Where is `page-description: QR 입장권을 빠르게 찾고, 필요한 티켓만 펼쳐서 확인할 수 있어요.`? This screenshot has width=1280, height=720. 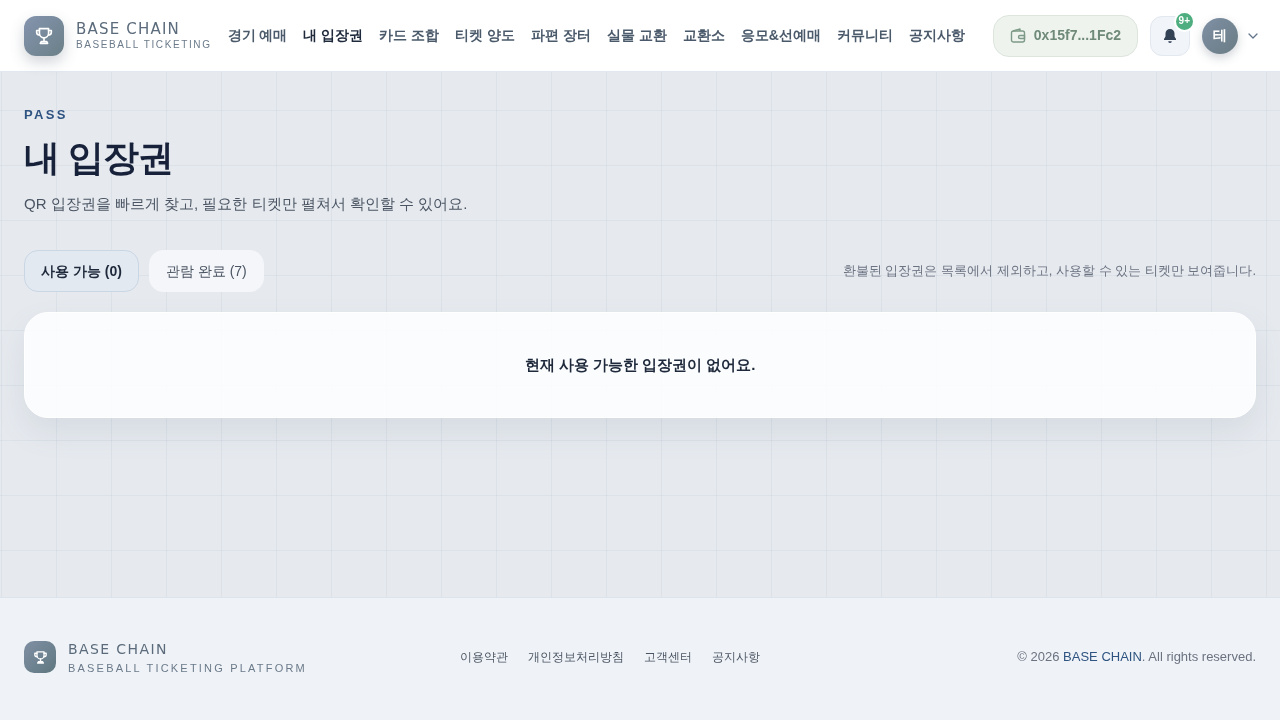
page-description: QR 입장권을 빠르게 찾고, 필요한 티켓만 펼쳐서 확인할 수 있어요. is located at coordinates (246, 204).